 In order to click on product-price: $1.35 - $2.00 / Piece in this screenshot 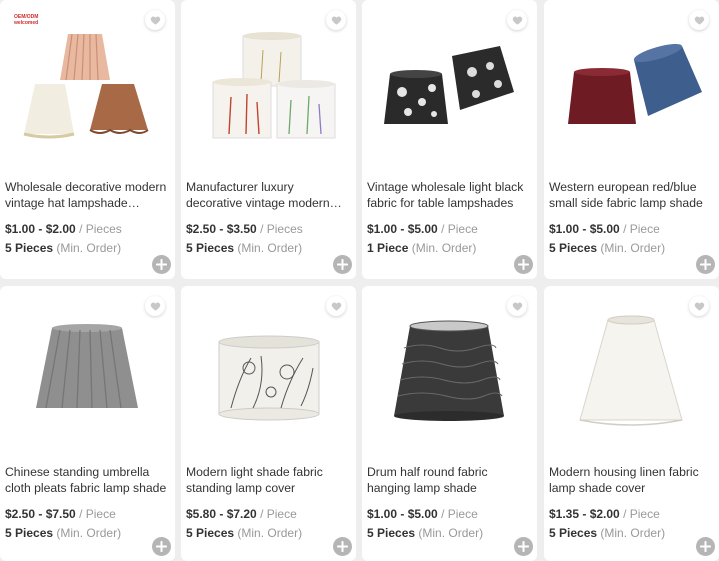, I will do `click(604, 514)`.